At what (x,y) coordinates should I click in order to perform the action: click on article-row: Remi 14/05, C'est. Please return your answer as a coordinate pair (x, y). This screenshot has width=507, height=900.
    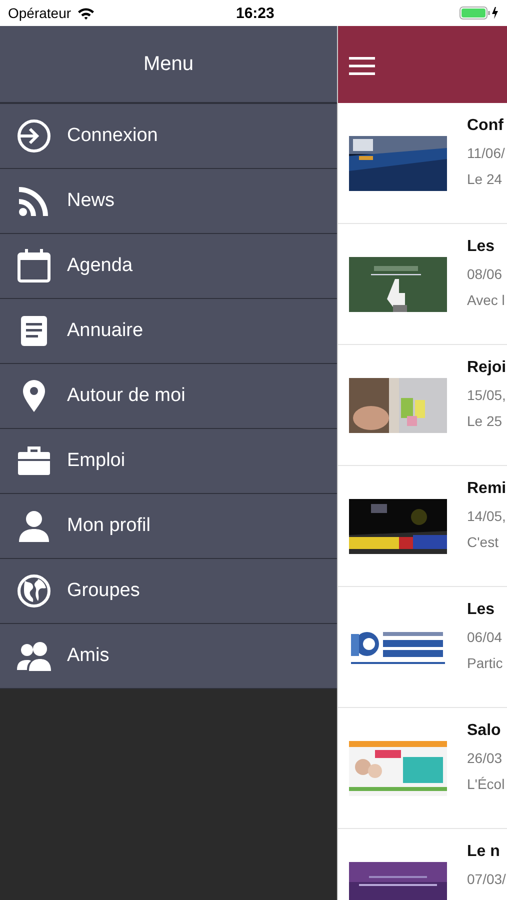
    Looking at the image, I should click on (422, 526).